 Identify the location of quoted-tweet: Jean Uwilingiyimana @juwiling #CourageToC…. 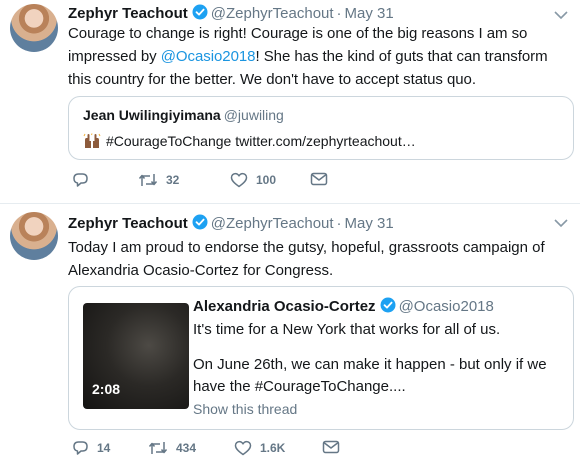
(321, 128).